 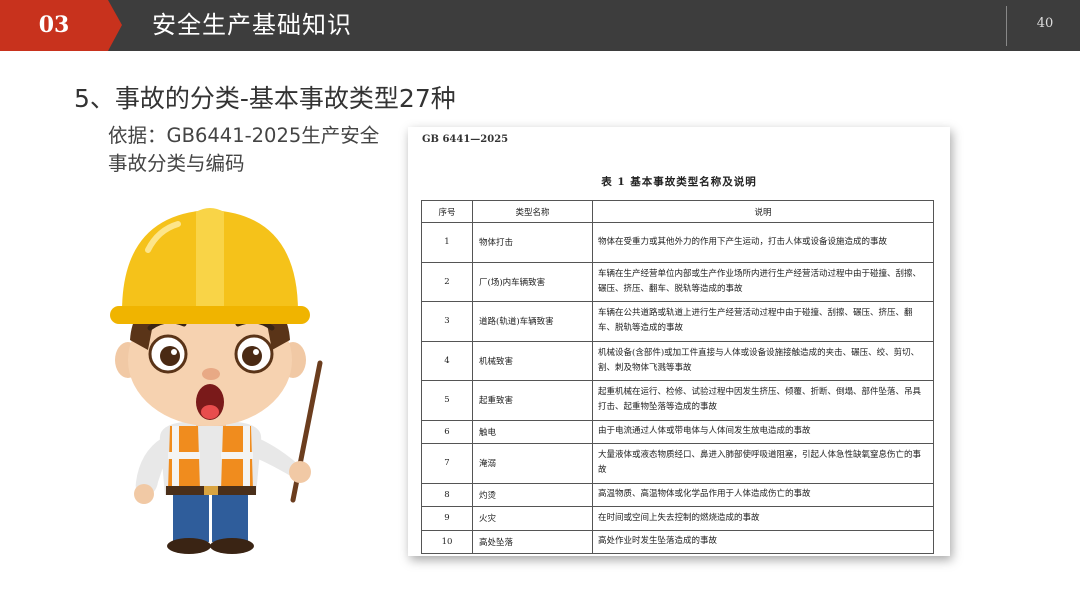 I want to click on table-row: 9 火灾 在时间或空间上失去控制的燃烧造成的事故, so click(x=677, y=518).